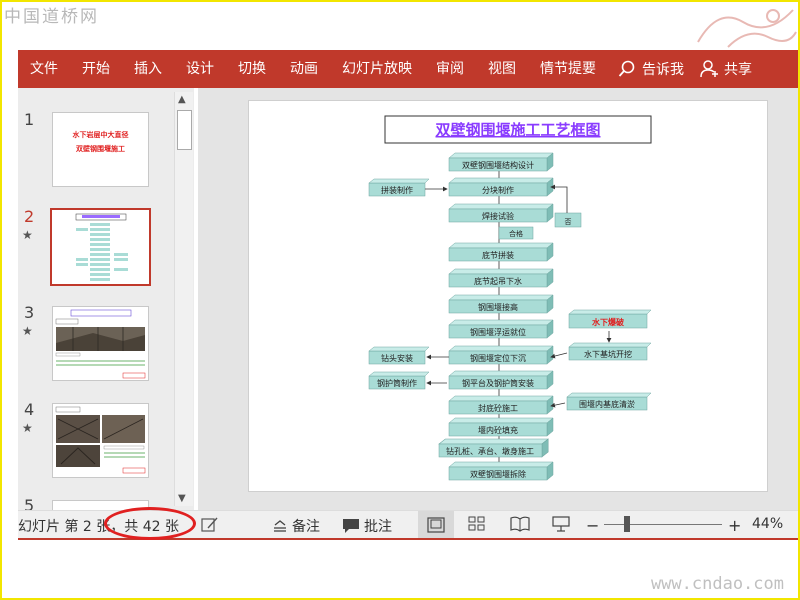  I want to click on flow-step-design: 双壁钢围堰结构设计, so click(498, 165).